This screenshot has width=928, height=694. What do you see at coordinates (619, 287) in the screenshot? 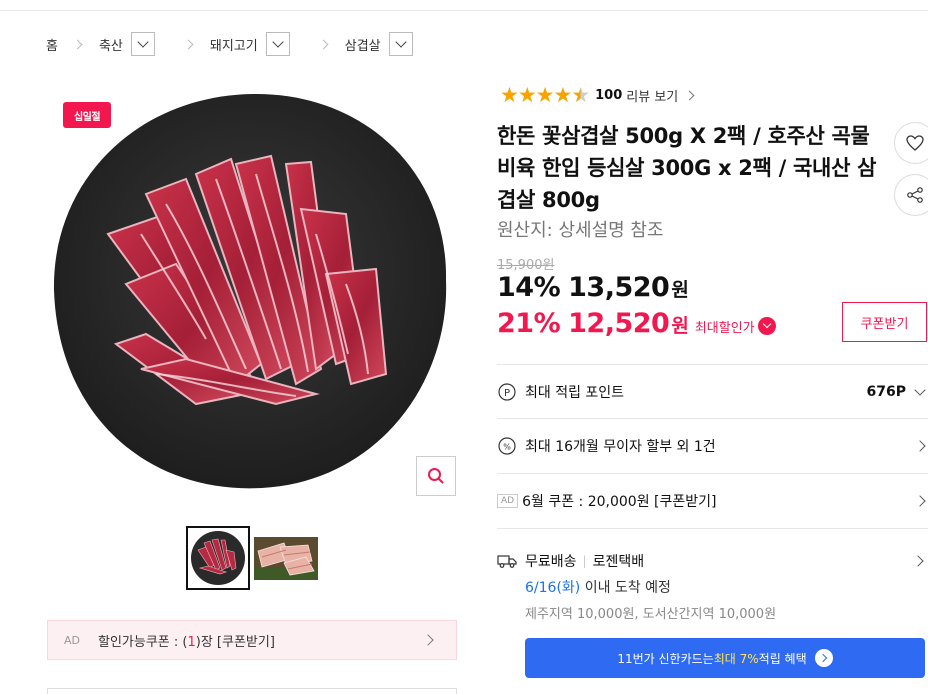
I see `sale-amount: 13,520` at bounding box center [619, 287].